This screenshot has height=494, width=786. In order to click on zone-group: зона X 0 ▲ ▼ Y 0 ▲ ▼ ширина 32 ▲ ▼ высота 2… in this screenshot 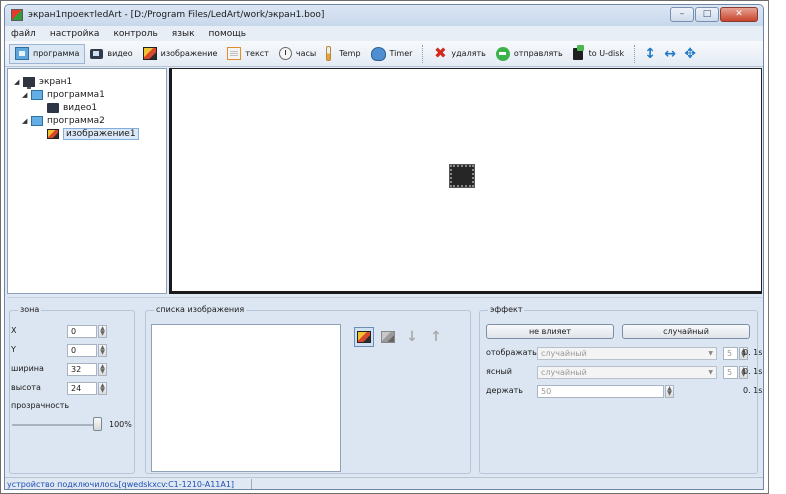, I will do `click(72, 389)`.